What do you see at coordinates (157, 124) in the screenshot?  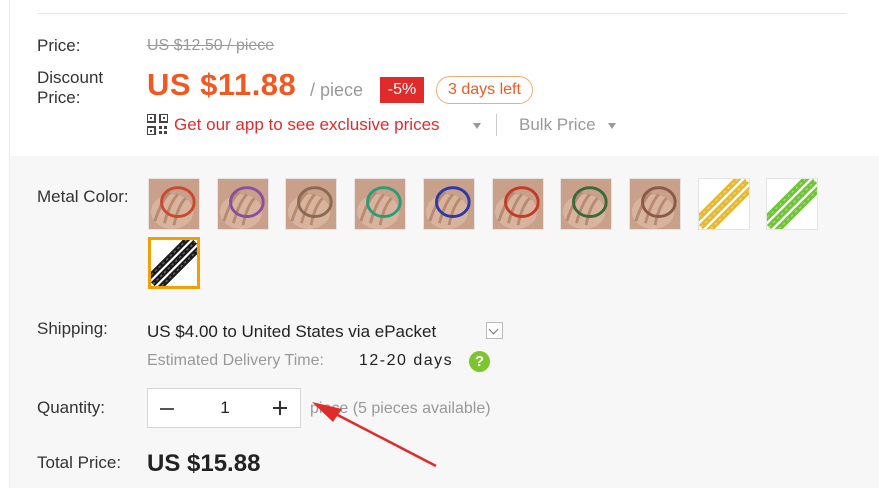 I see `qr-code-icon` at bounding box center [157, 124].